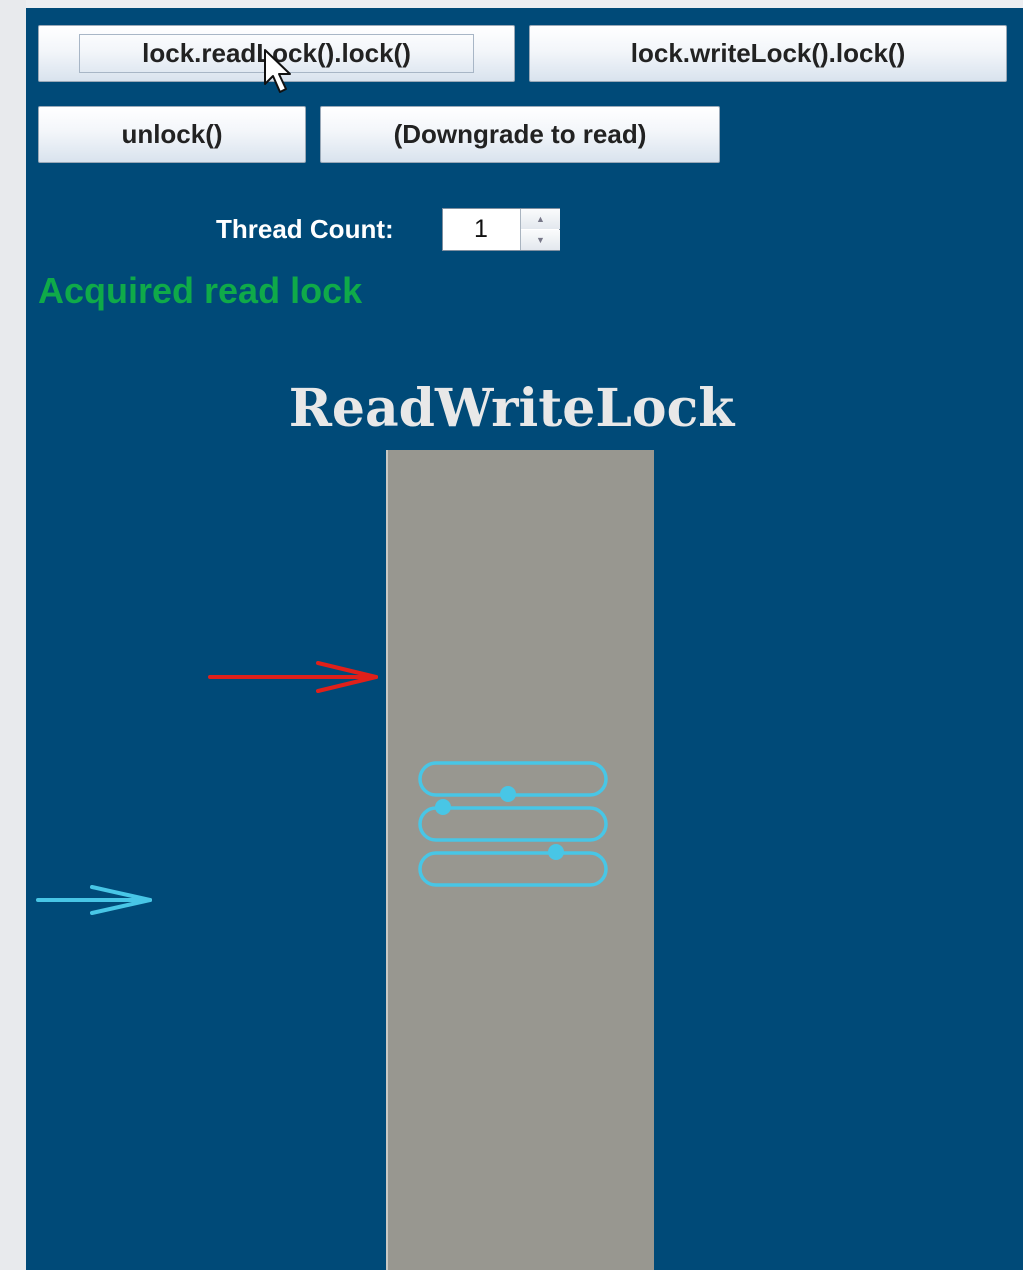  What do you see at coordinates (513, 869) in the screenshot?
I see `reader-thread-loop` at bounding box center [513, 869].